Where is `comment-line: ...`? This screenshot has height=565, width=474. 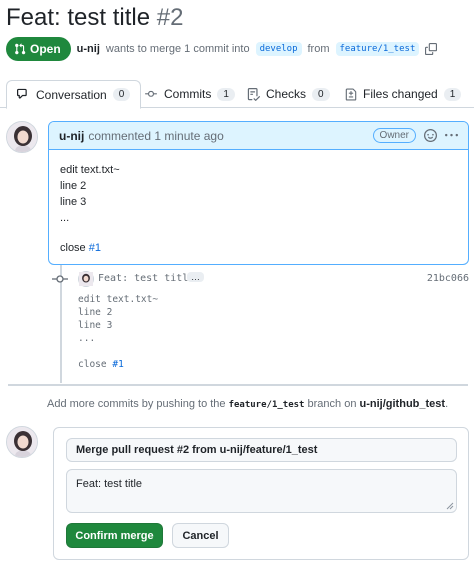 comment-line: ... is located at coordinates (65, 218).